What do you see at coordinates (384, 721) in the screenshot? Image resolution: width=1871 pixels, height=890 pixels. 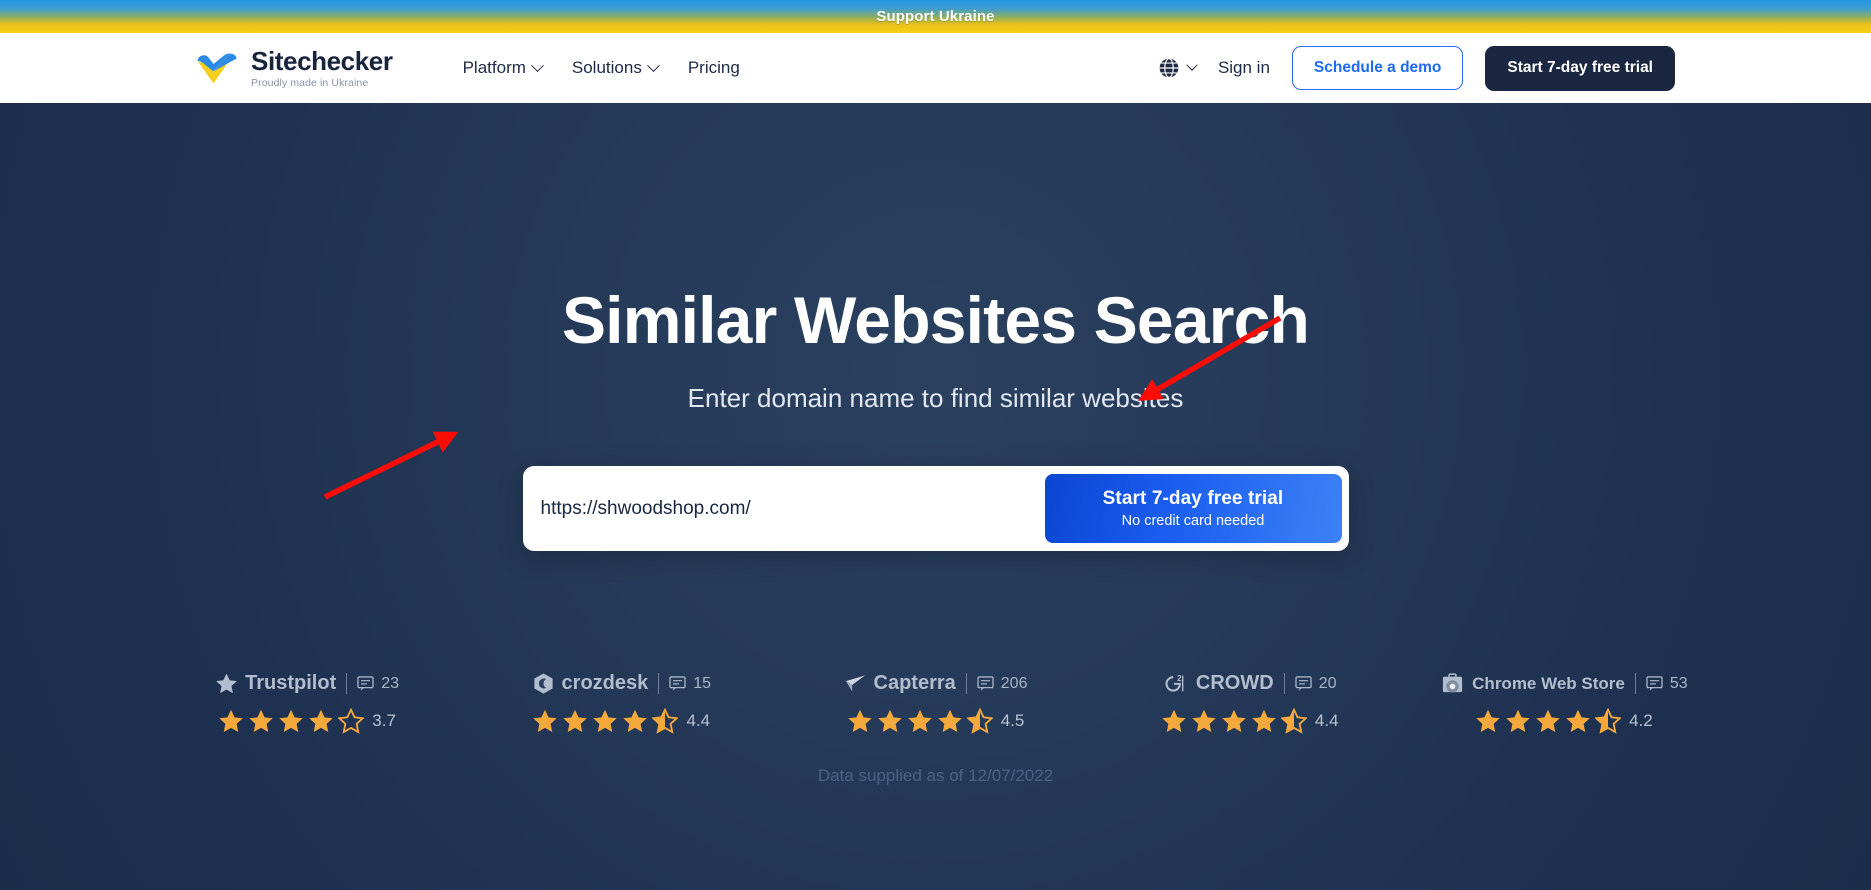 I see `trustpilot-score: 3.7` at bounding box center [384, 721].